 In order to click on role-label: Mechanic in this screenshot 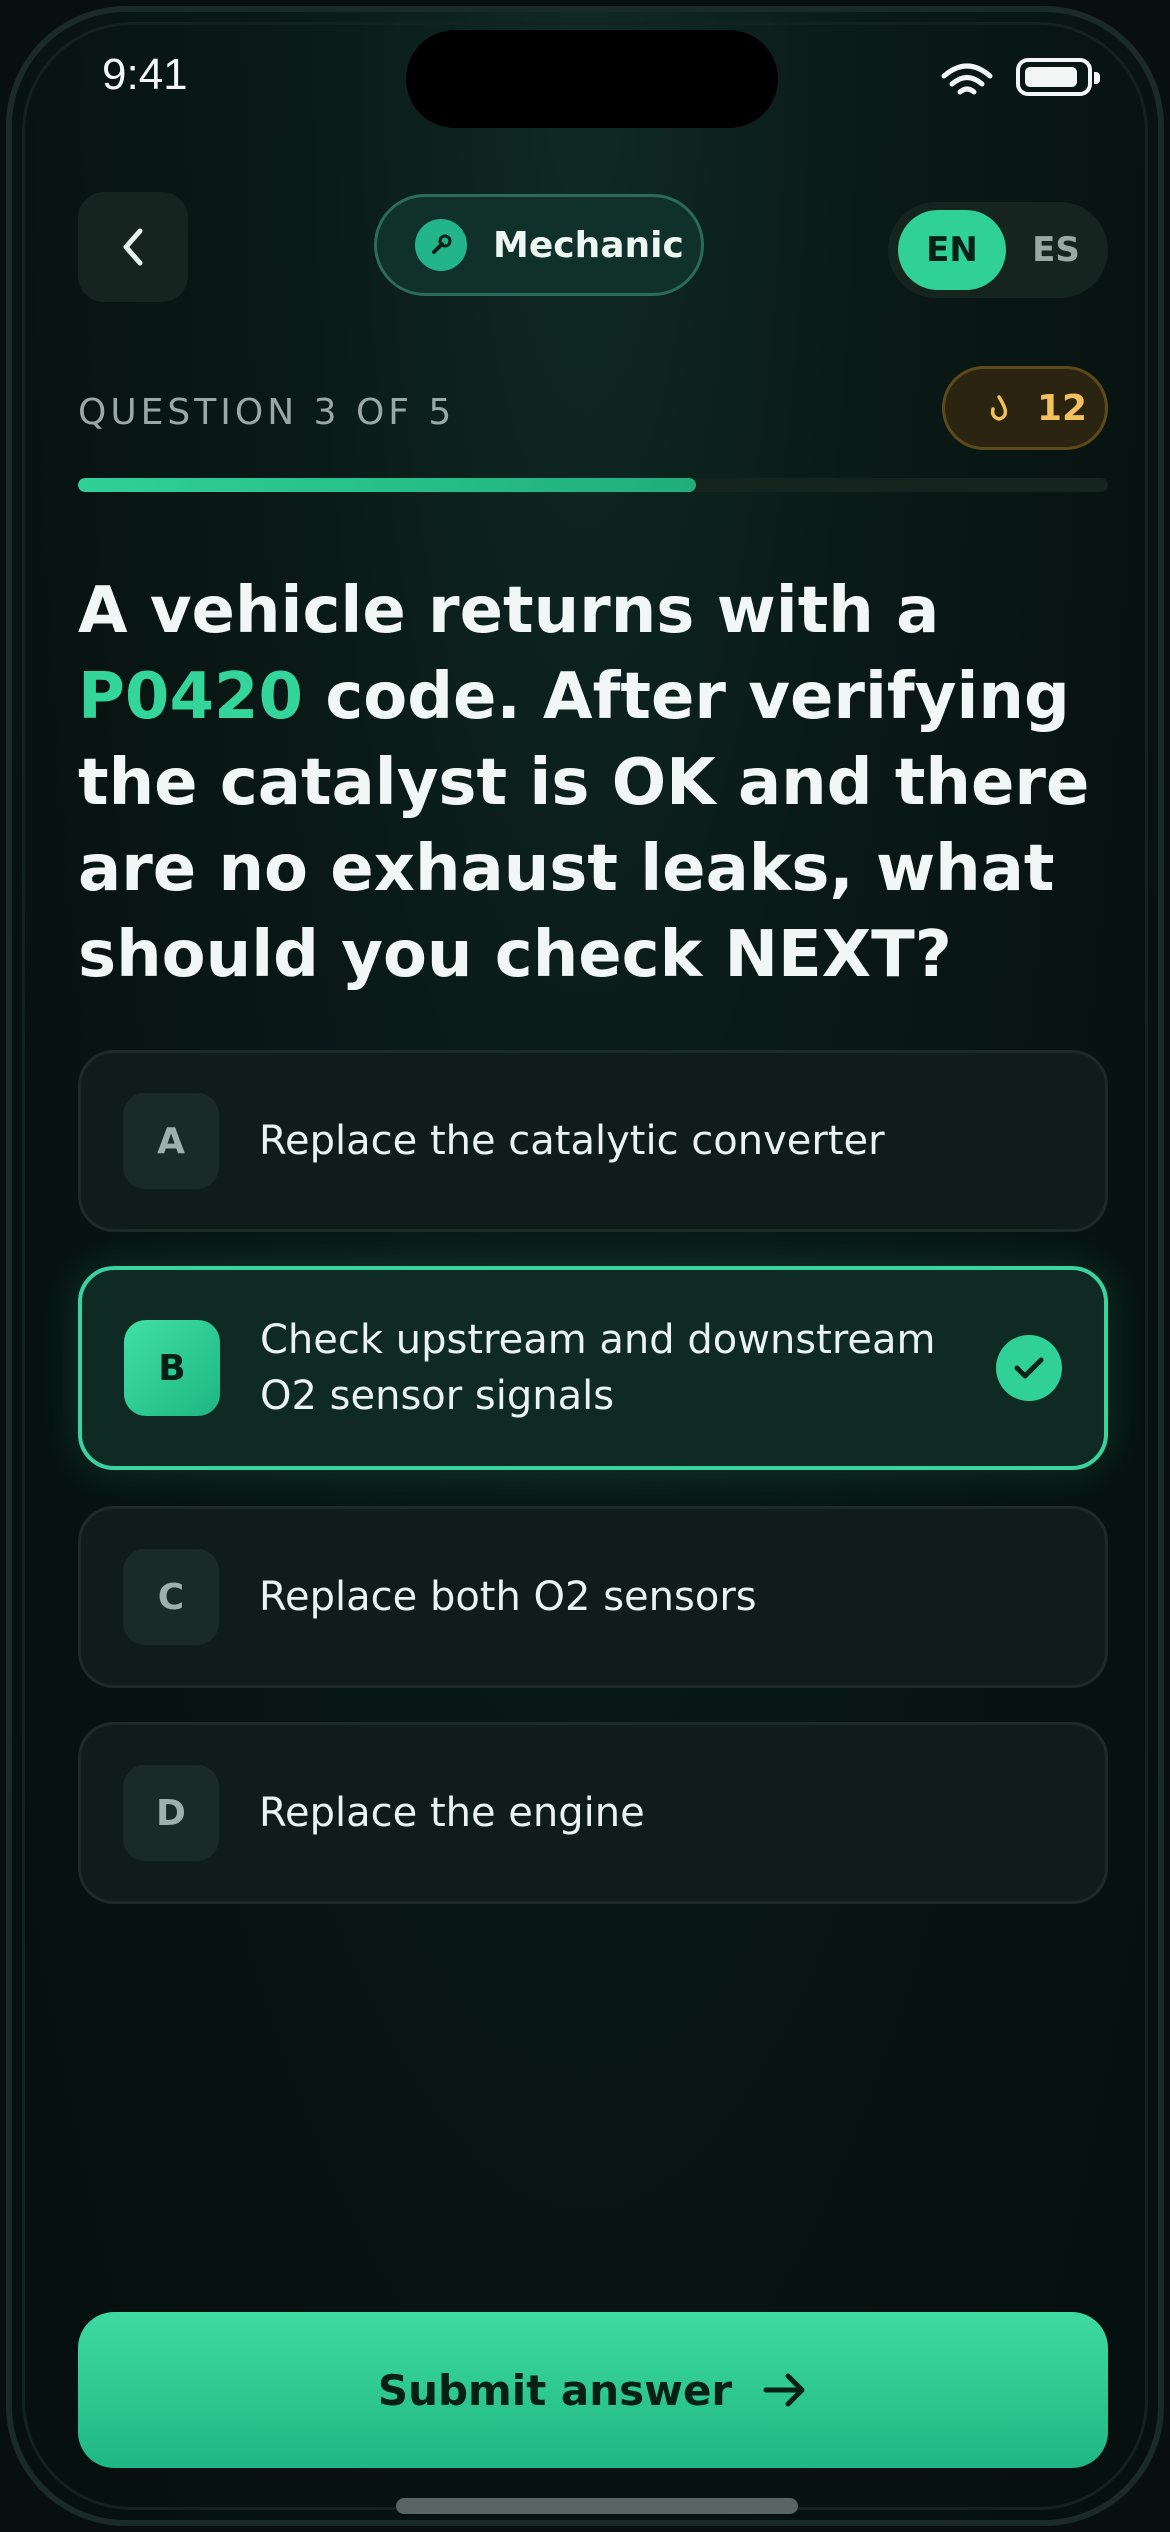, I will do `click(588, 245)`.